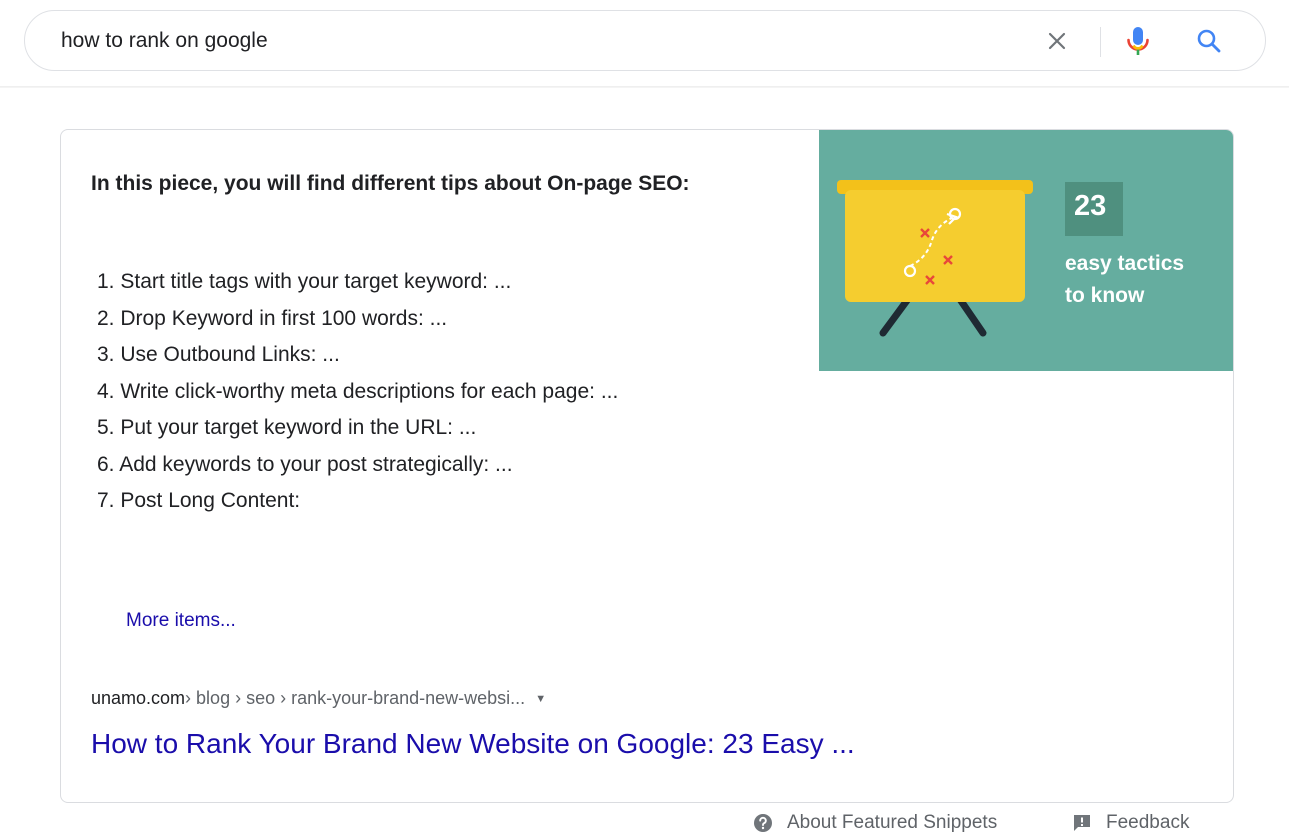 The height and width of the screenshot is (834, 1289). I want to click on search-icon, so click(1209, 41).